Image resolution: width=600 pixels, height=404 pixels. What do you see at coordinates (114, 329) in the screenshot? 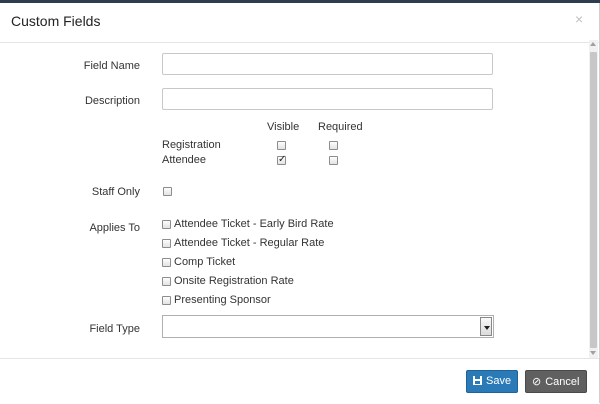
I see `field-type-label: Field Type` at bounding box center [114, 329].